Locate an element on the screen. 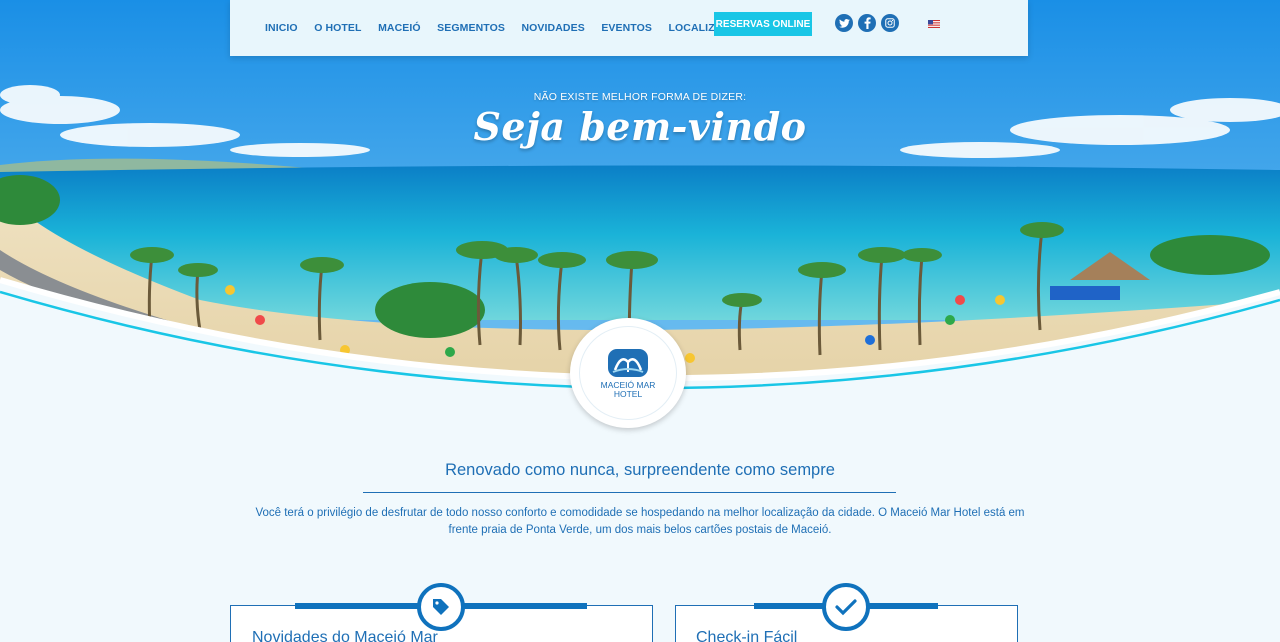  nav-item-eventos: EVENTOS is located at coordinates (626, 28).